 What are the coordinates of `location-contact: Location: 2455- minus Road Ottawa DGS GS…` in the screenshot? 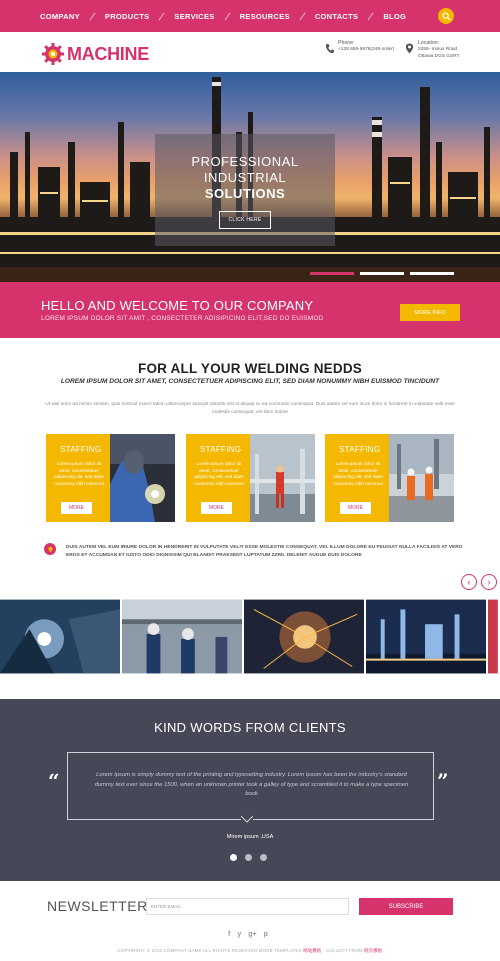 It's located at (432, 50).